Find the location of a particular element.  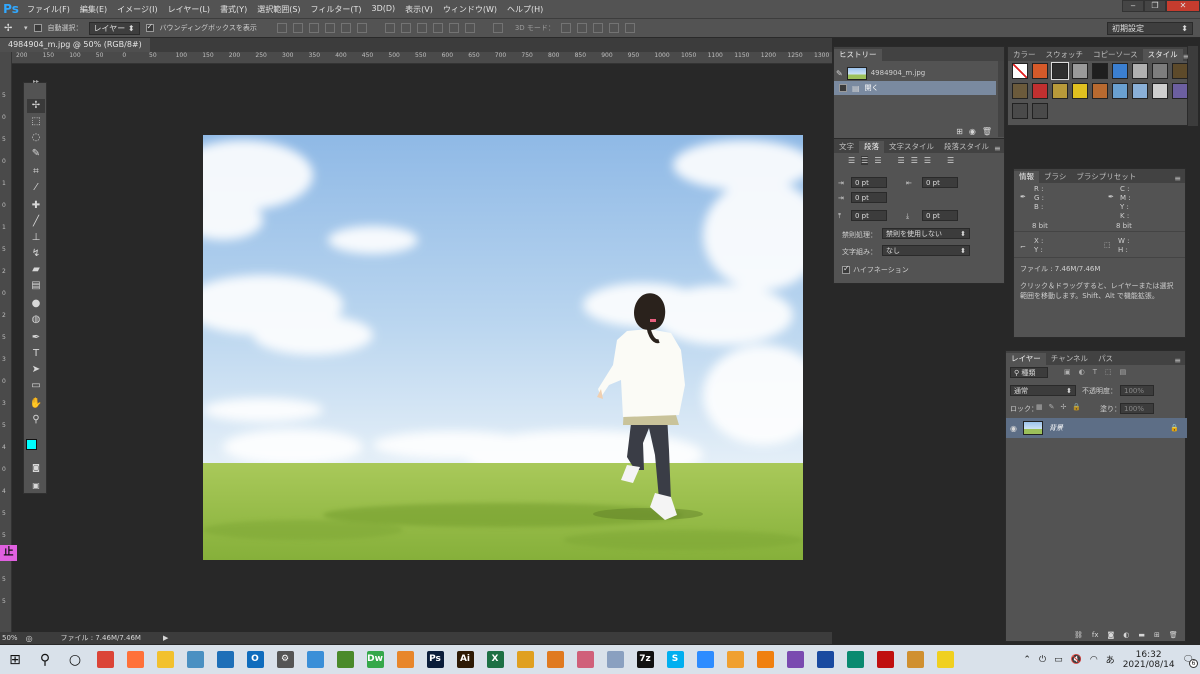

layer-style-icon: fx is located at coordinates (1095, 635).